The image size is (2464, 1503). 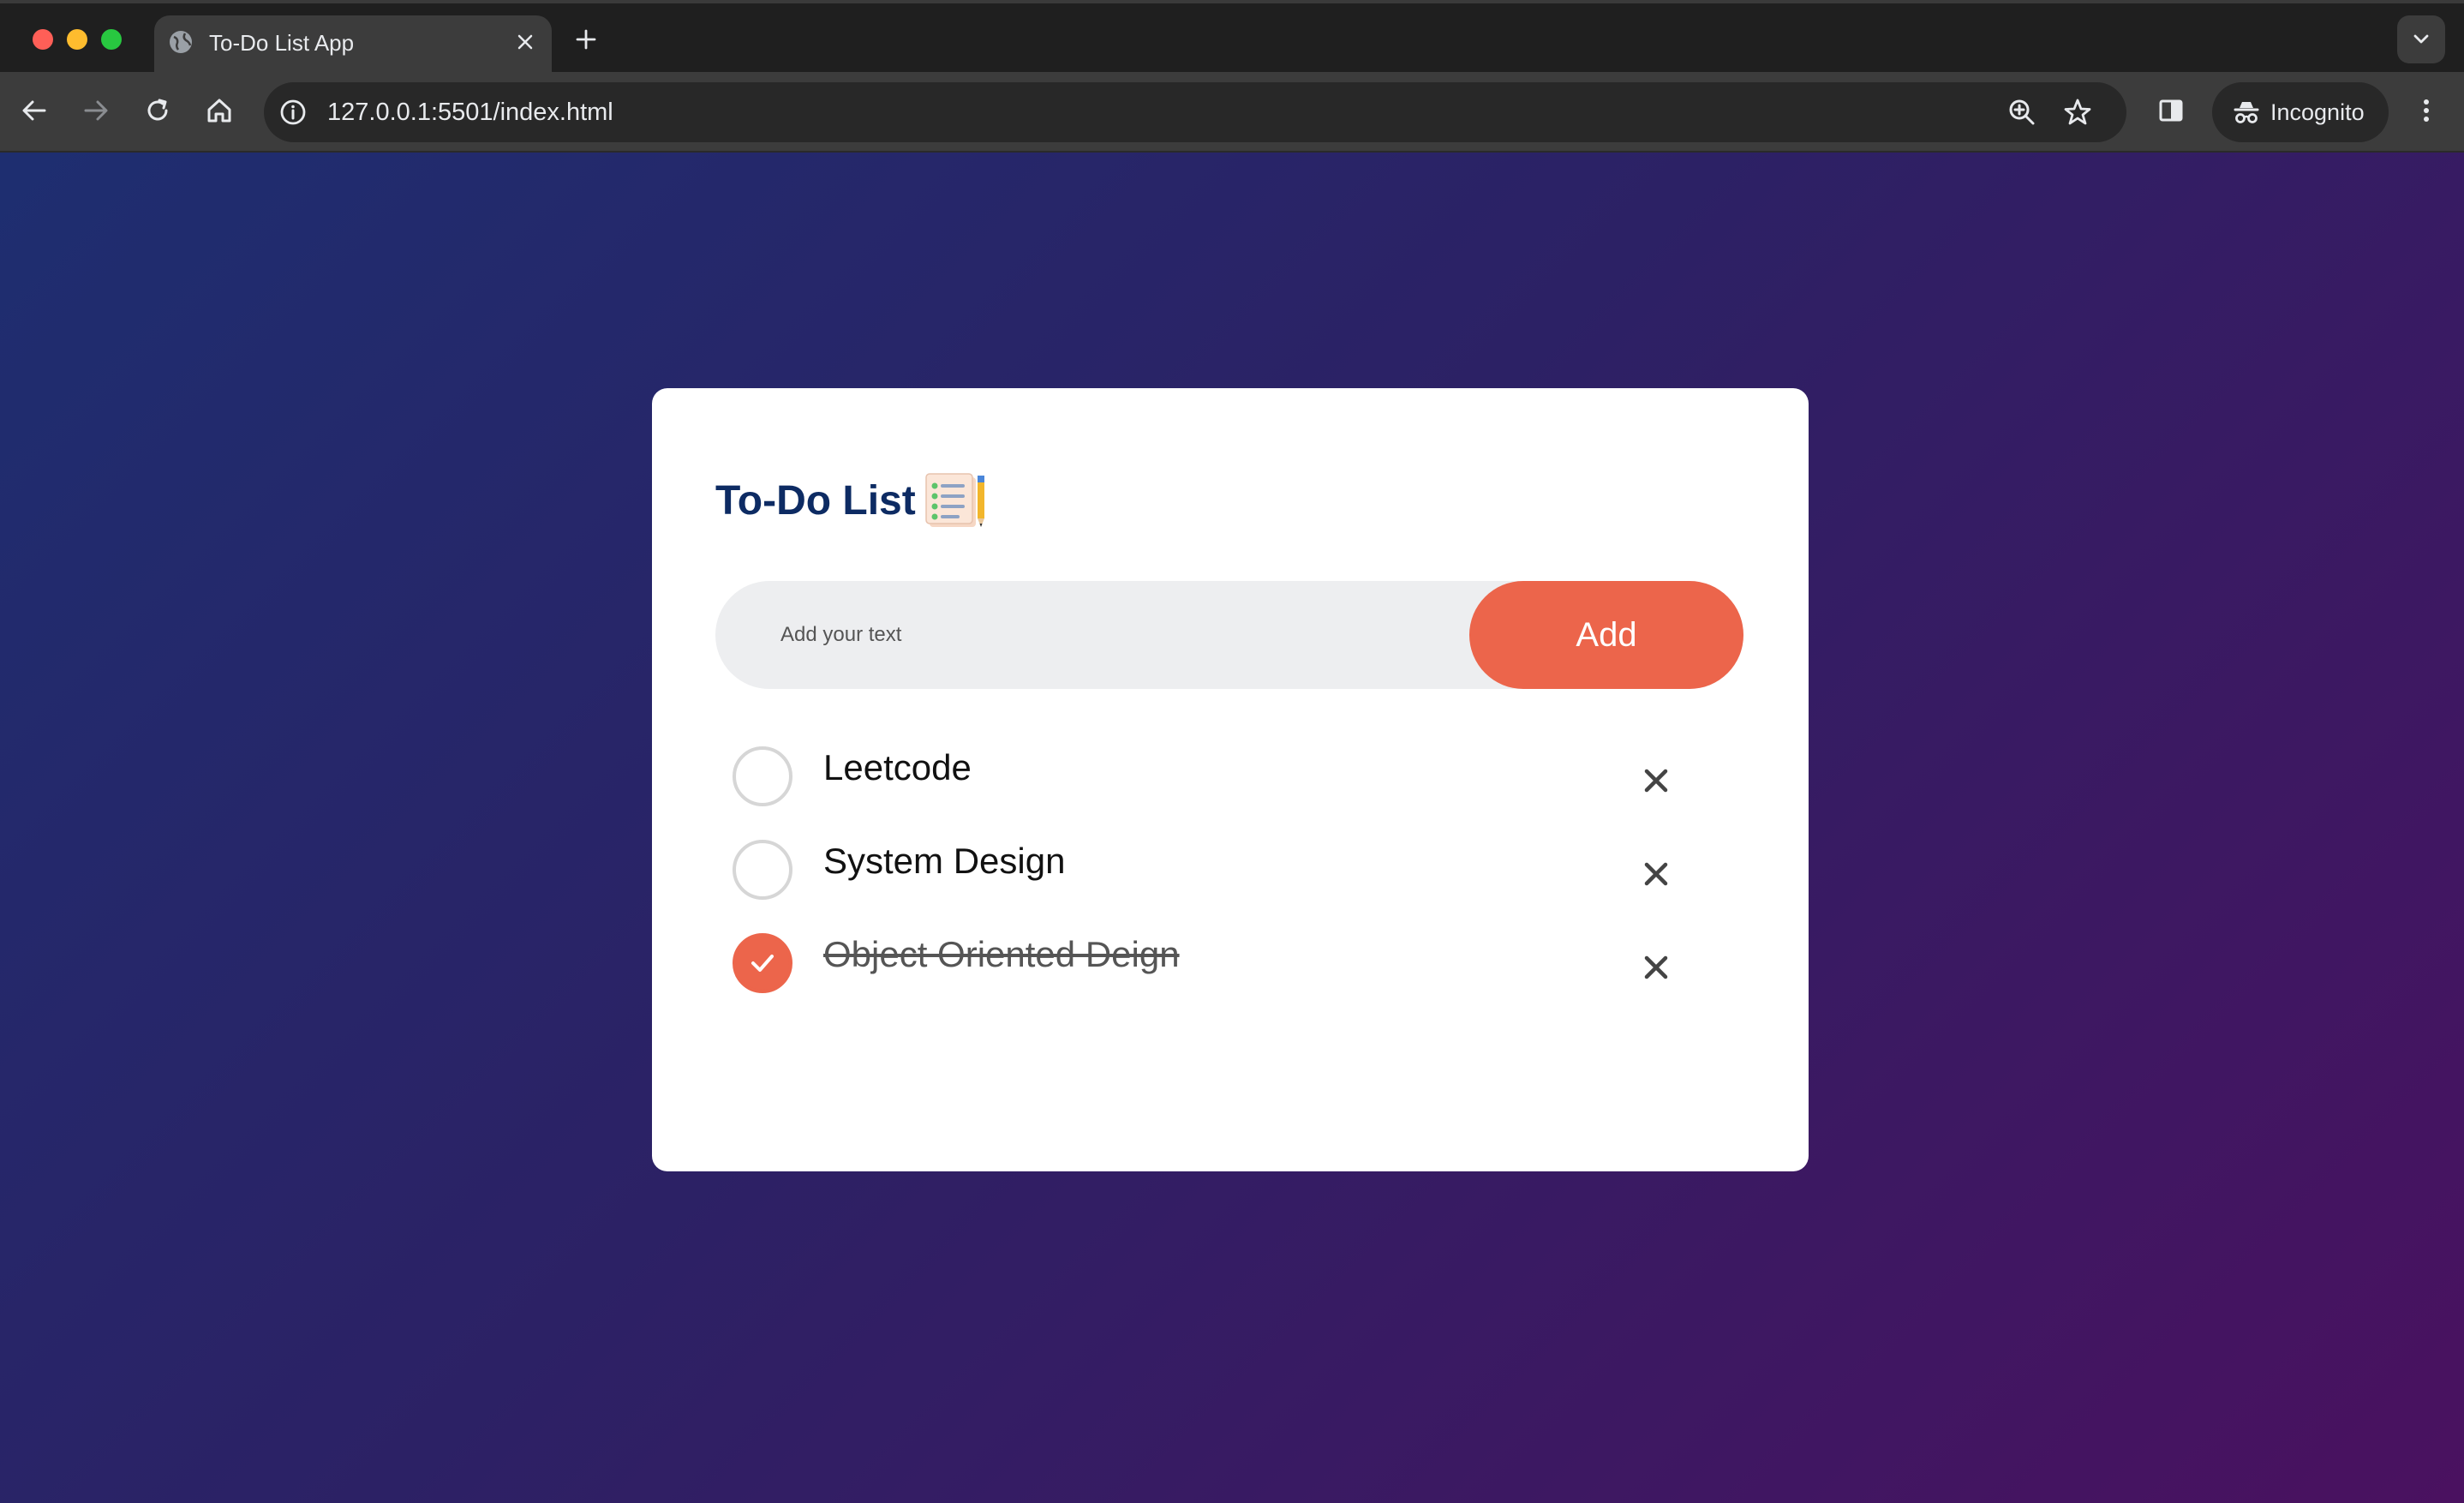 I want to click on url-text: 127.0.0.1:5501/index.html, so click(x=470, y=112).